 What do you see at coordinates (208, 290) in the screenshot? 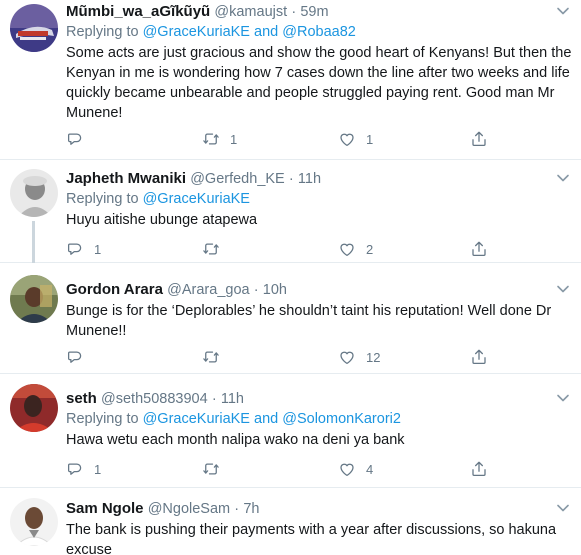
I see `author-handle: @Arara_goa` at bounding box center [208, 290].